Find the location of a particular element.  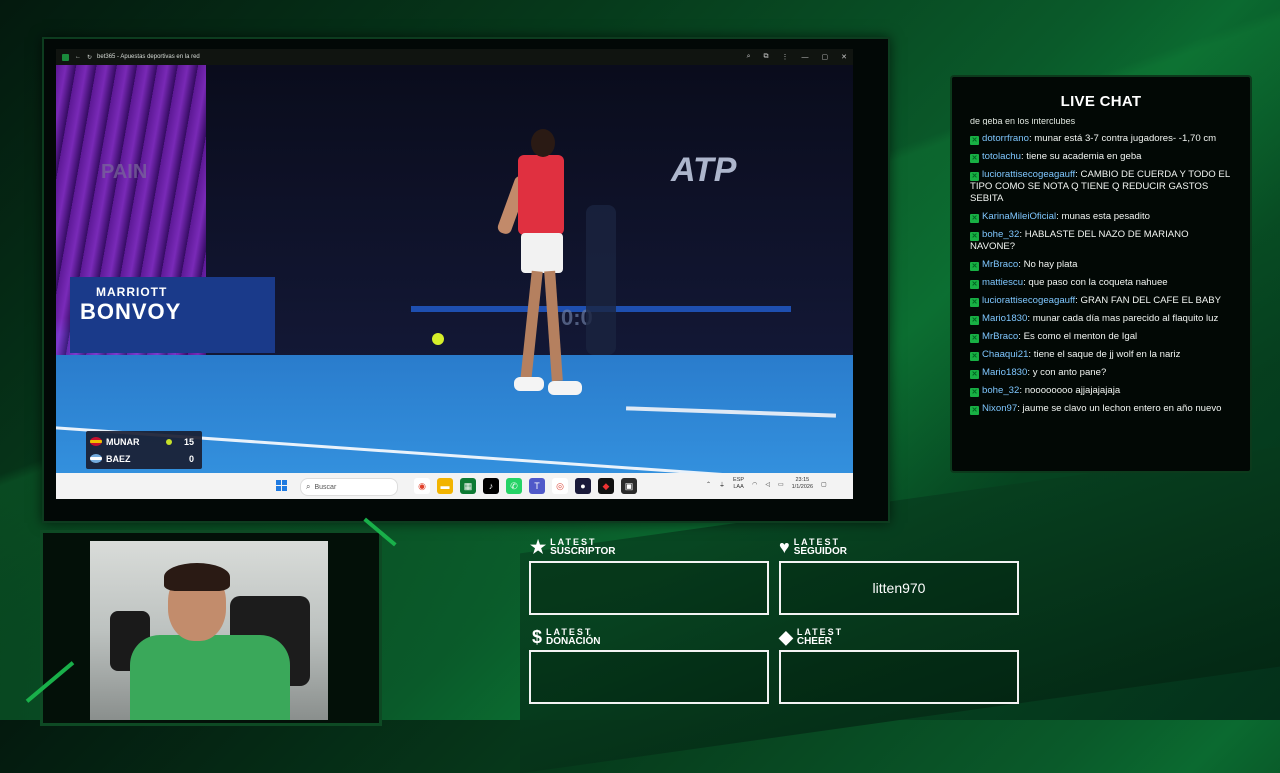

chat-text: noooooooo ajjajajajaja is located at coordinates (1072, 390).